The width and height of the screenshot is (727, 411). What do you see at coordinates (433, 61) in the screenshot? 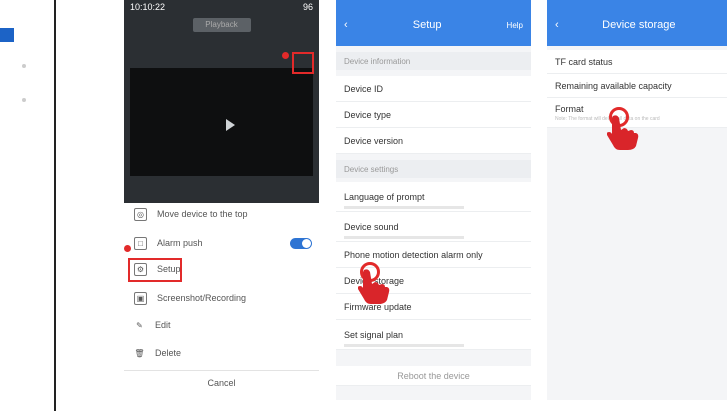
I see `group-header-info: Device information` at bounding box center [433, 61].